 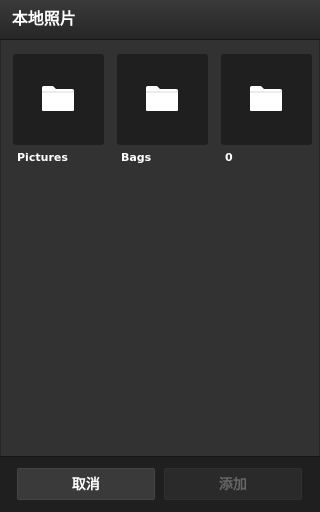 What do you see at coordinates (42, 157) in the screenshot?
I see `folder-label: Pictures` at bounding box center [42, 157].